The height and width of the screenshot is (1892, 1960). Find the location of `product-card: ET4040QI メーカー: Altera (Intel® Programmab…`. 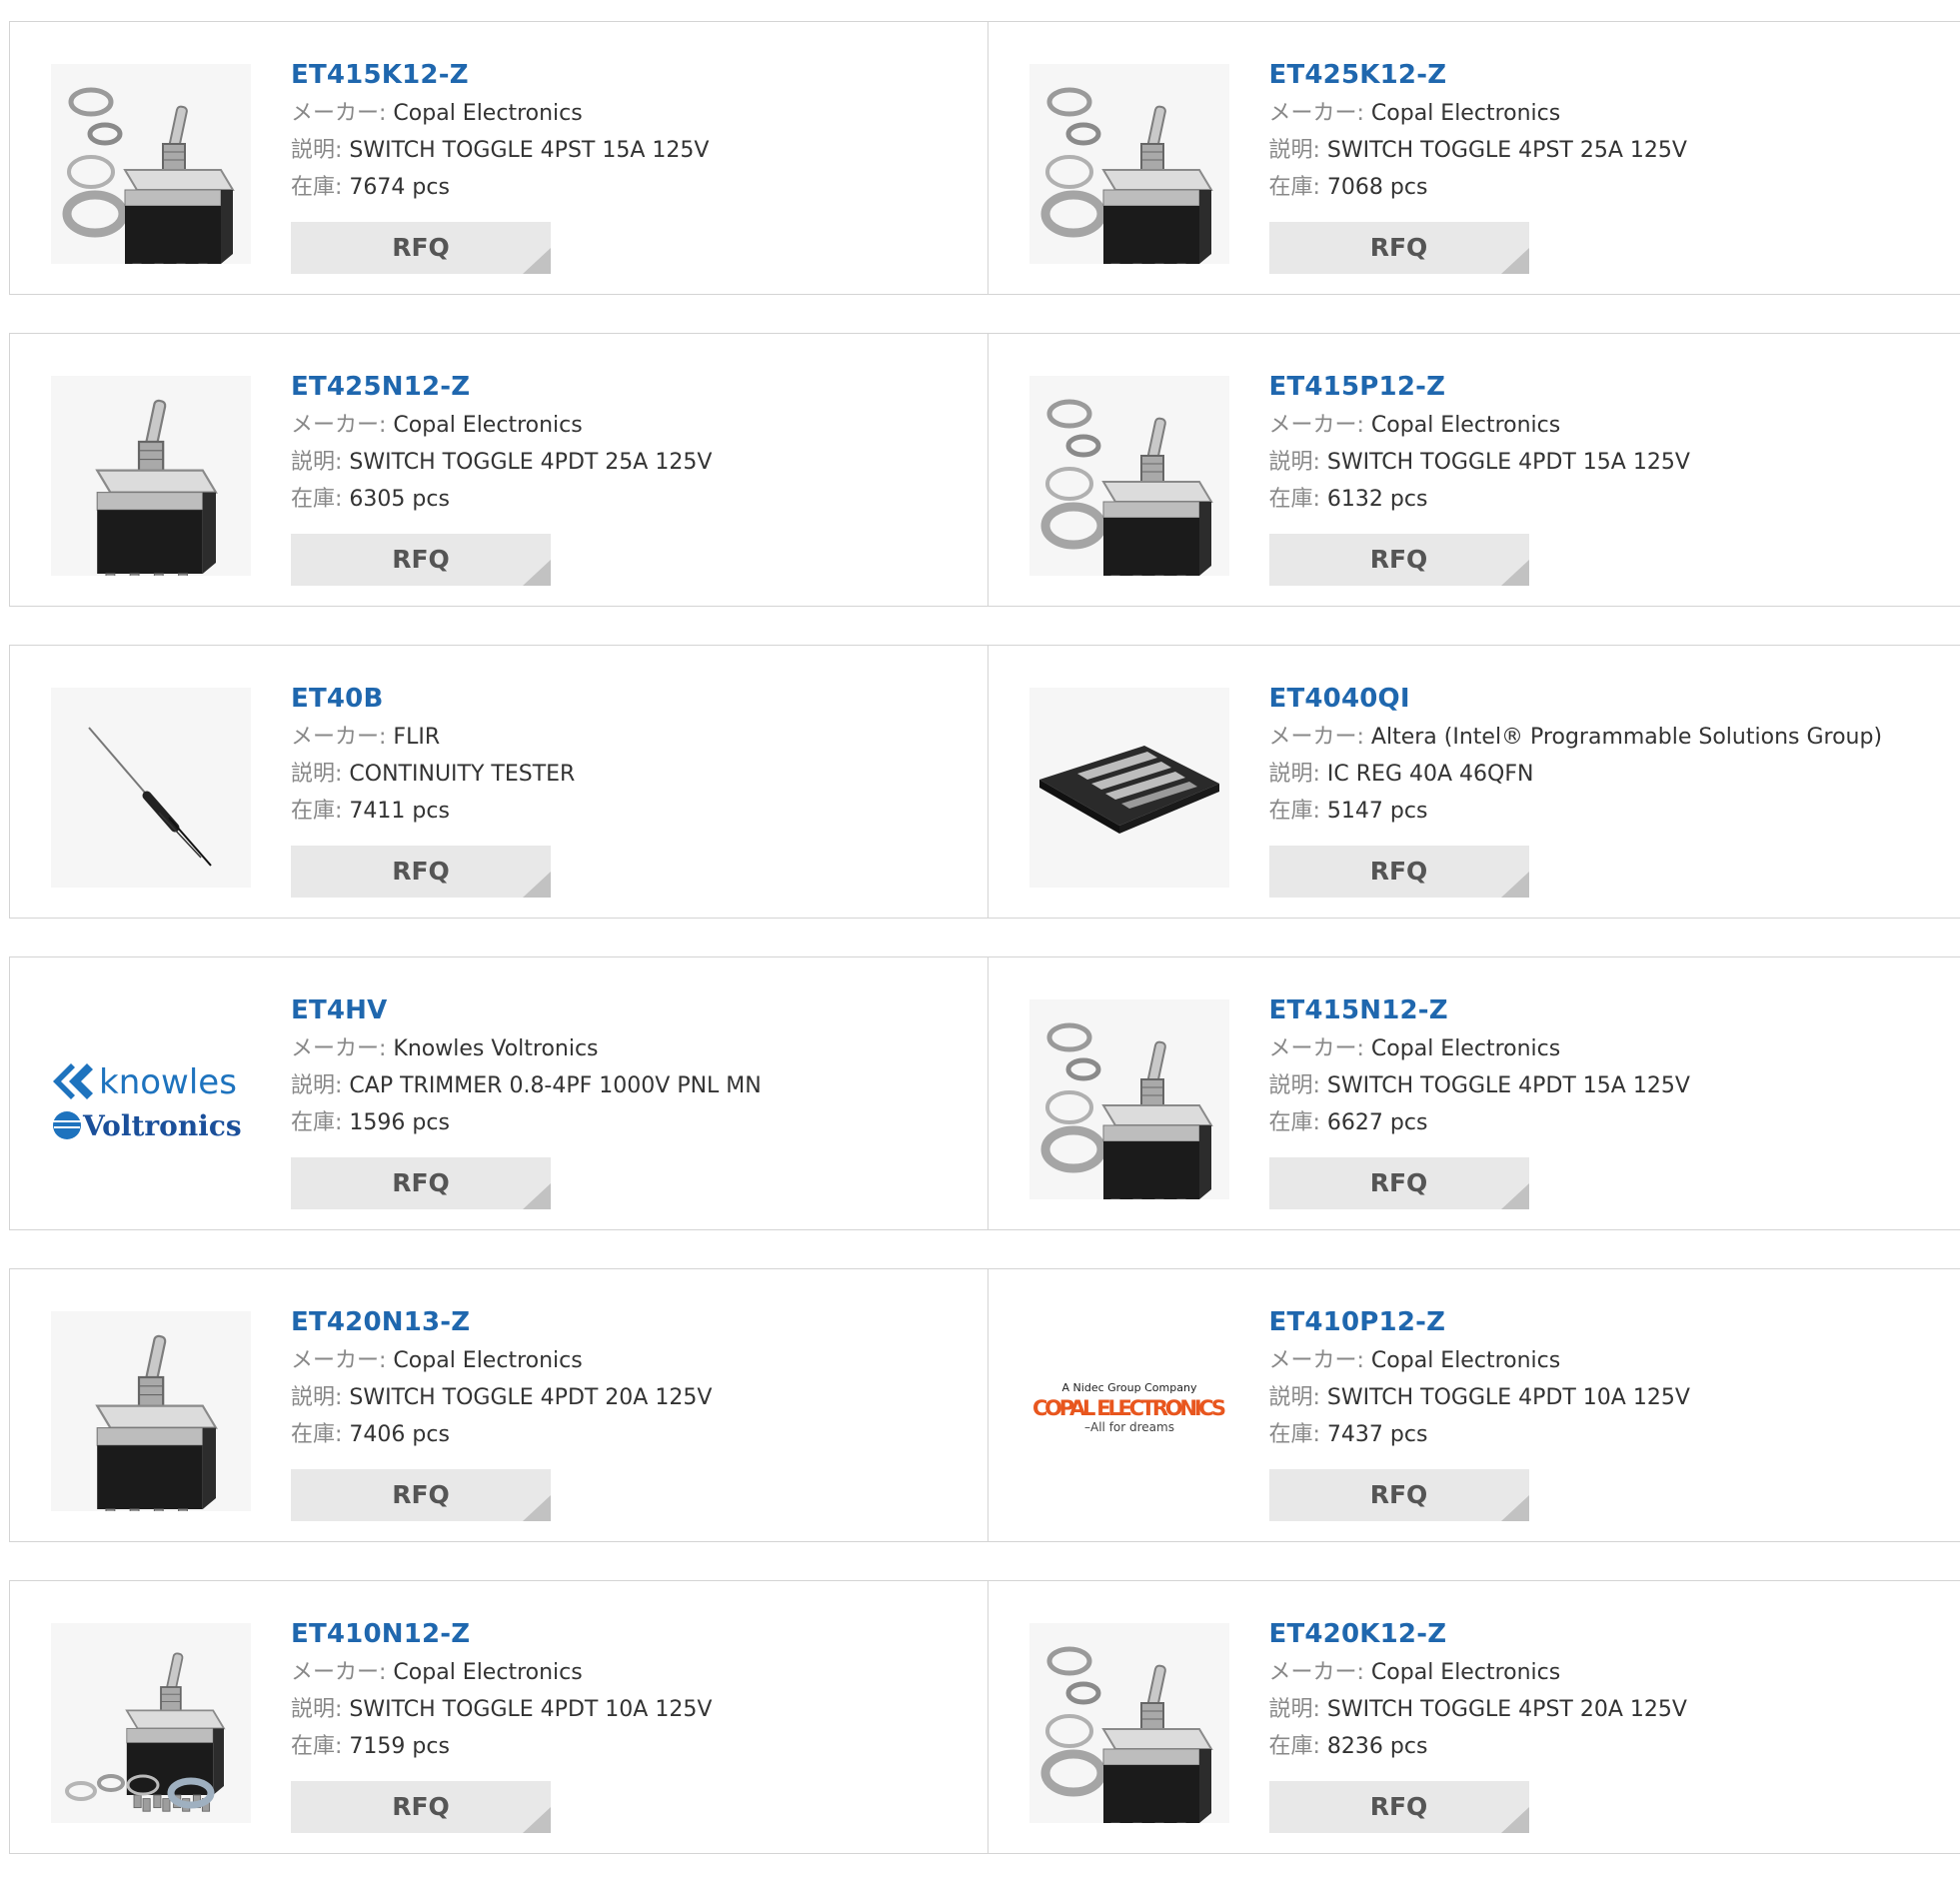

product-card: ET4040QI メーカー: Altera (Intel® Programmab… is located at coordinates (1474, 782).